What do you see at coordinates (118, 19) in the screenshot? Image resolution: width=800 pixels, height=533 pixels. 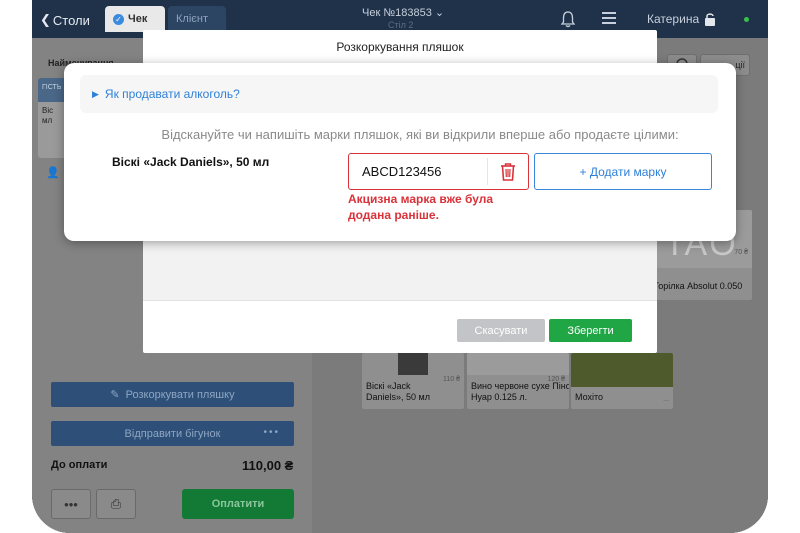 I see `check-circle-icon: ✓` at bounding box center [118, 19].